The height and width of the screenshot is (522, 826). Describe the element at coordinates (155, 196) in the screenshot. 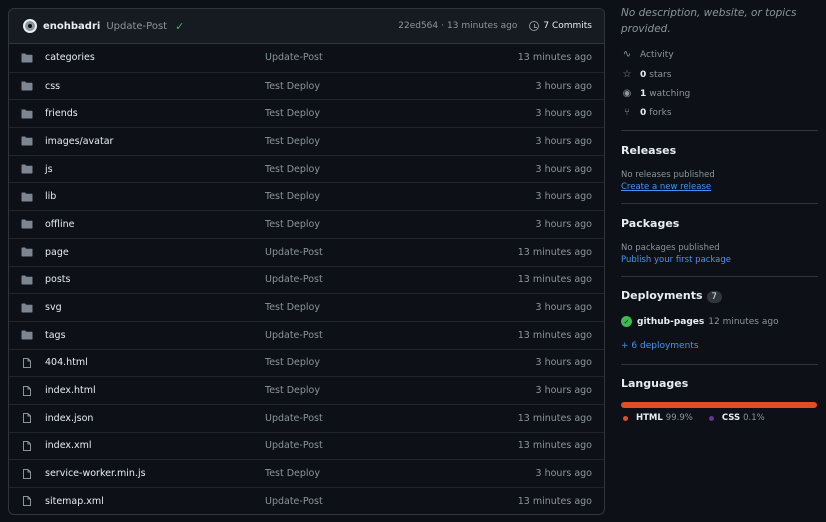

I see `file-name-link: lib` at that location.